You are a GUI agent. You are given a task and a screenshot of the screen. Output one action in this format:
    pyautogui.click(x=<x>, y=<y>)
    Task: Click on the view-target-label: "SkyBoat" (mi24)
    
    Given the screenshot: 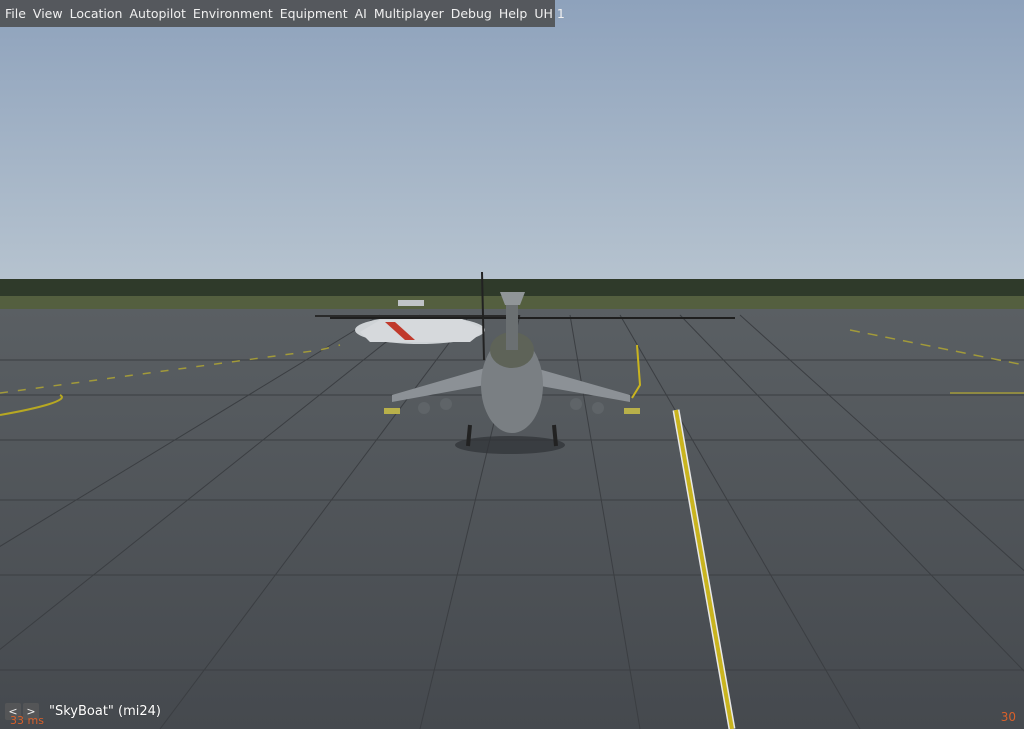 What is the action you would take?
    pyautogui.click(x=105, y=711)
    